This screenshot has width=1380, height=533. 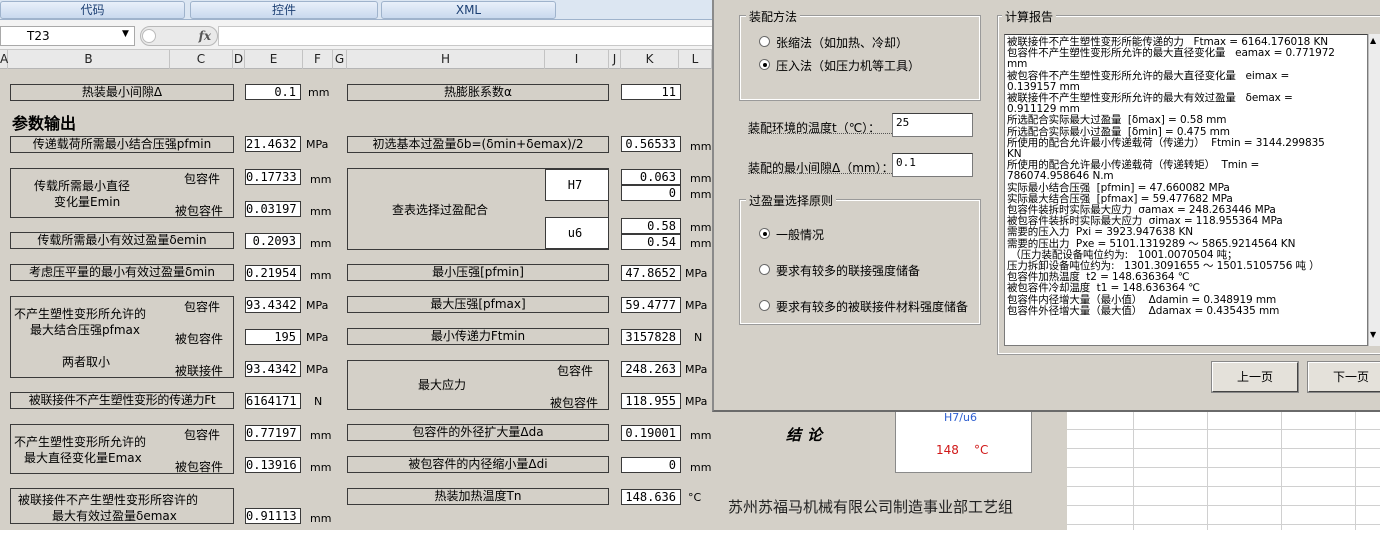 I want to click on prev-page-button: 上一页, so click(x=1255, y=377).